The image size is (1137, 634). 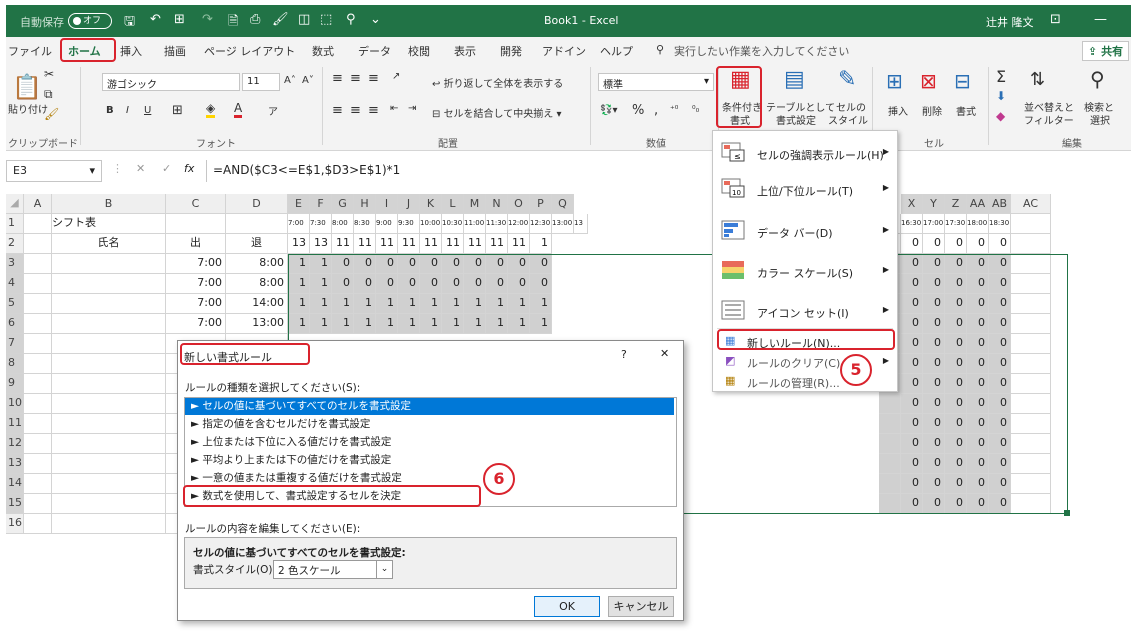 I want to click on copy-icon: ⧉, so click(x=48, y=94).